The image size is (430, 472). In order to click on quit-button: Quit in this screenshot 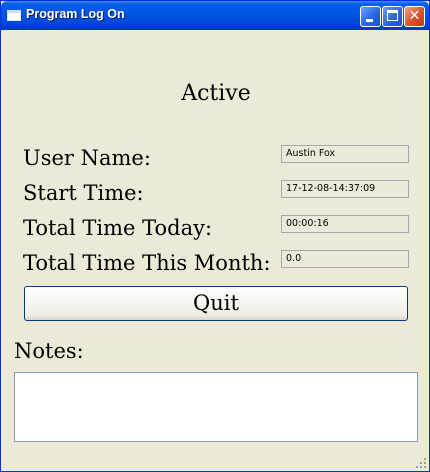, I will do `click(216, 303)`.